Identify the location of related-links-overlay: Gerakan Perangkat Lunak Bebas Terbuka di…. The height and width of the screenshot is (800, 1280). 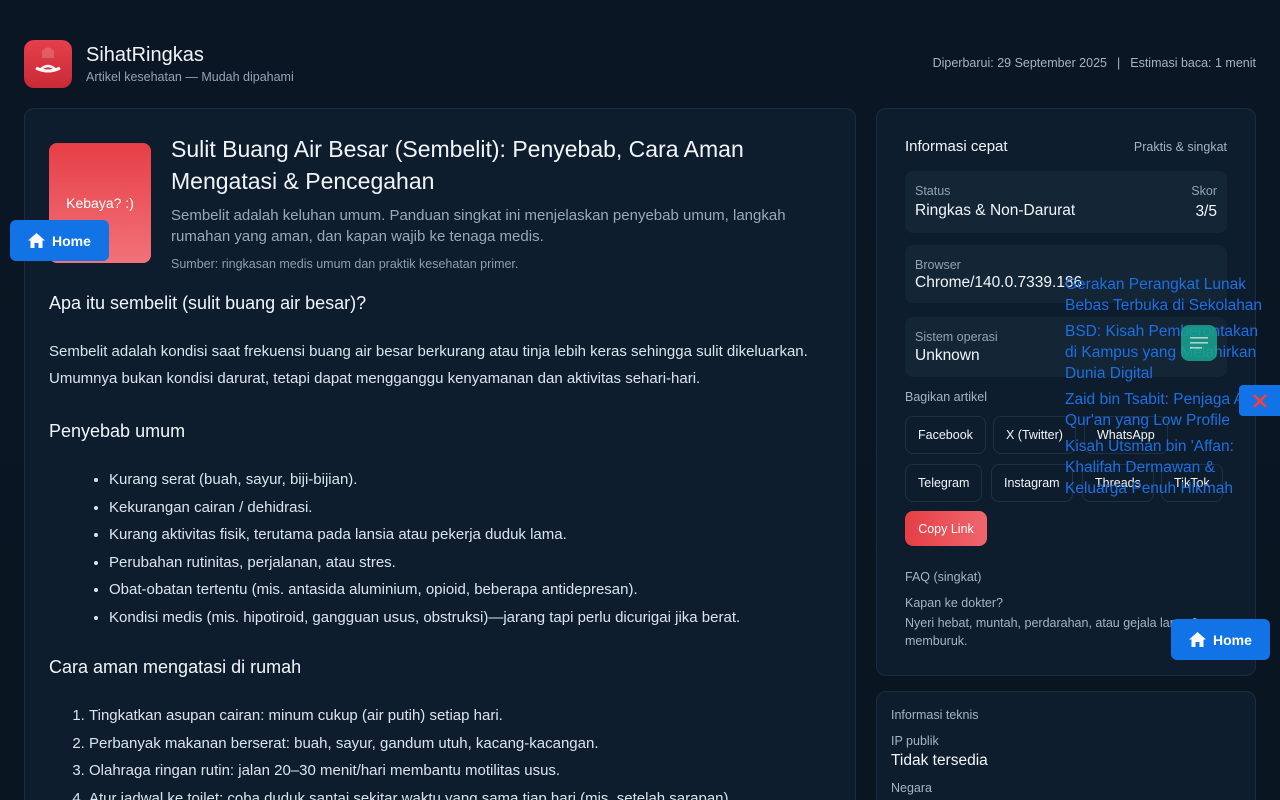
(1165, 389).